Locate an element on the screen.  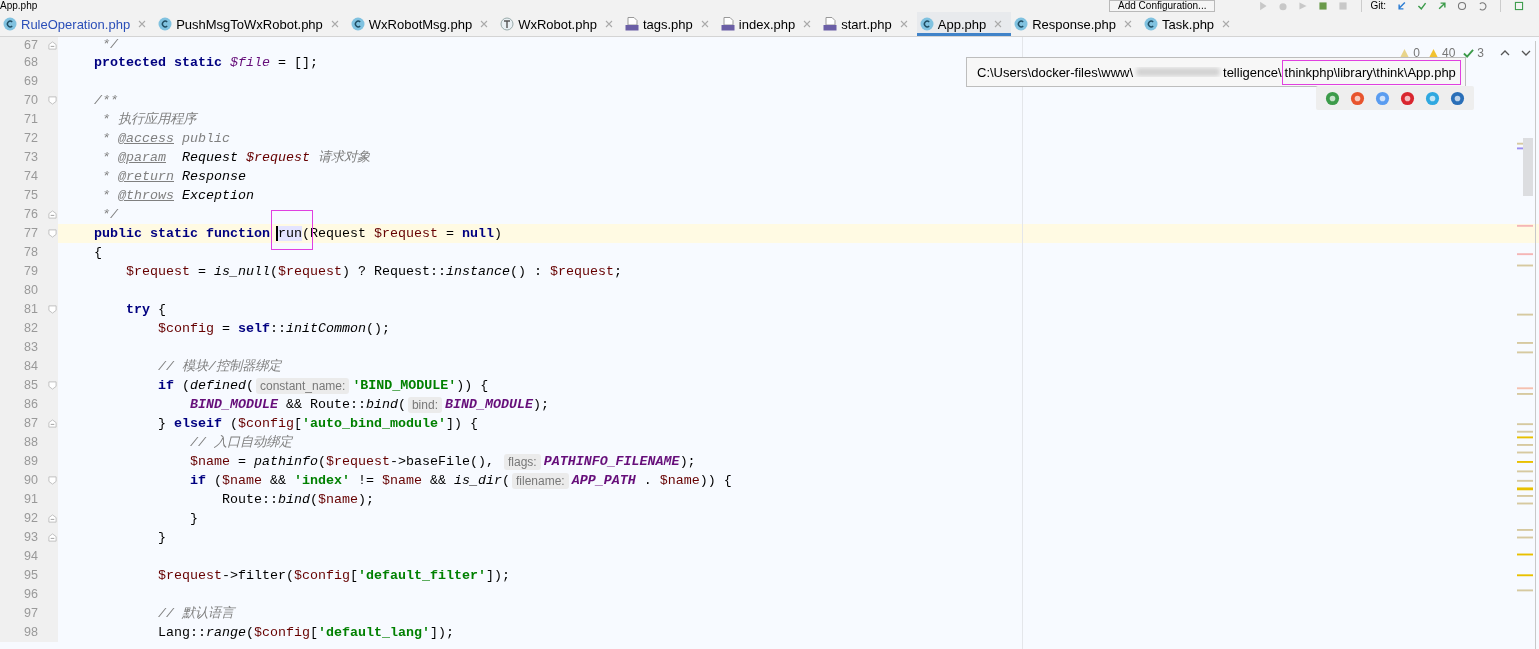
path-text: C:\Users\docker-files\www\ is located at coordinates (1055, 72).